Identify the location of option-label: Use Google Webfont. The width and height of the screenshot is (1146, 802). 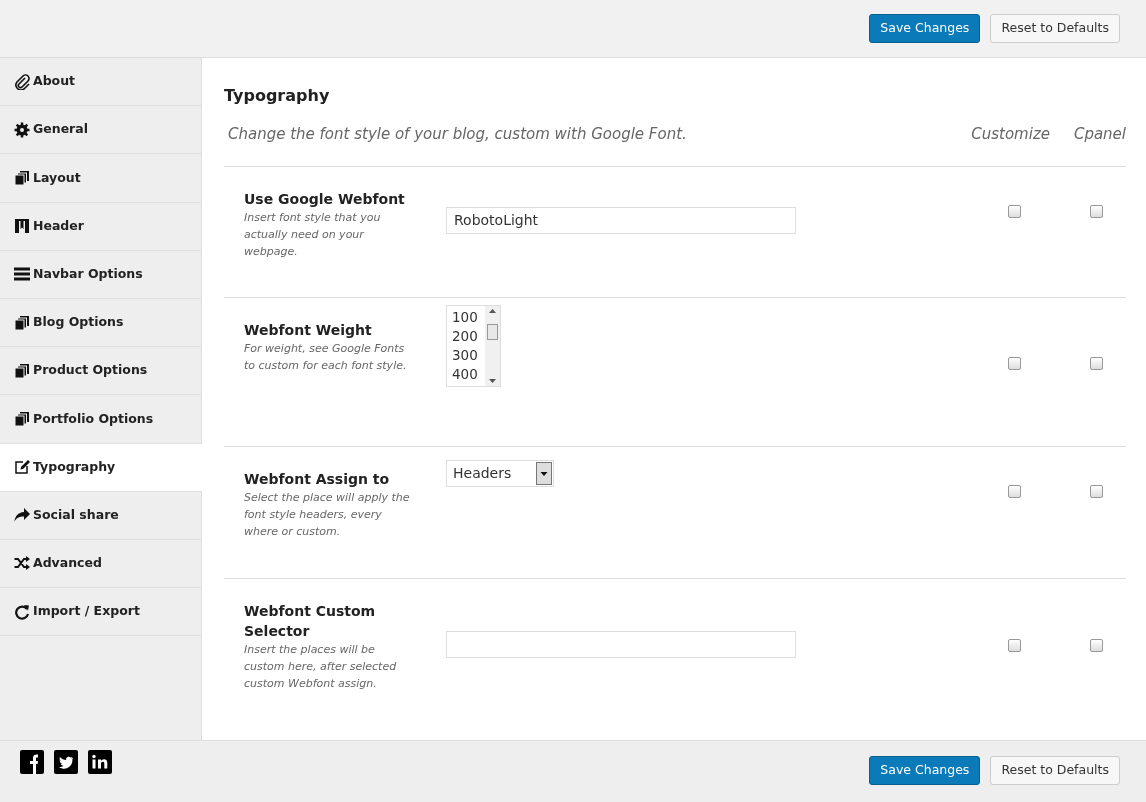
(325, 199).